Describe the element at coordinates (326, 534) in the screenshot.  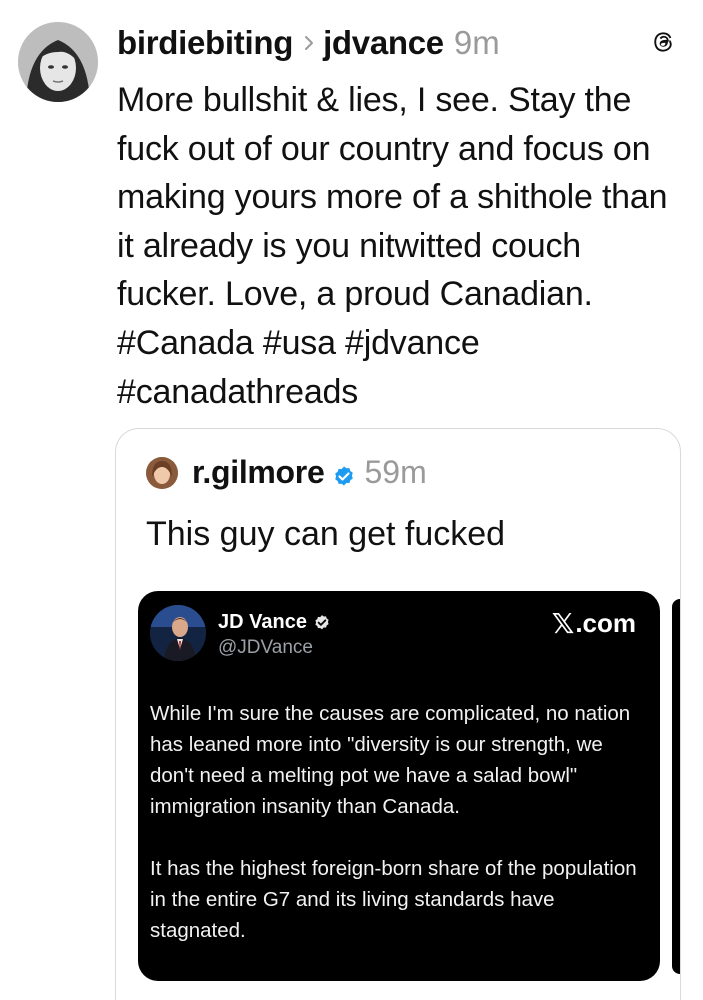
I see `quoted-post-text: This guy can get fucked` at that location.